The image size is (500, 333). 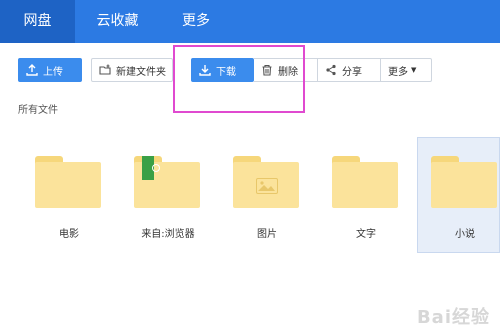 I want to click on file-name: 图片, so click(x=267, y=234).